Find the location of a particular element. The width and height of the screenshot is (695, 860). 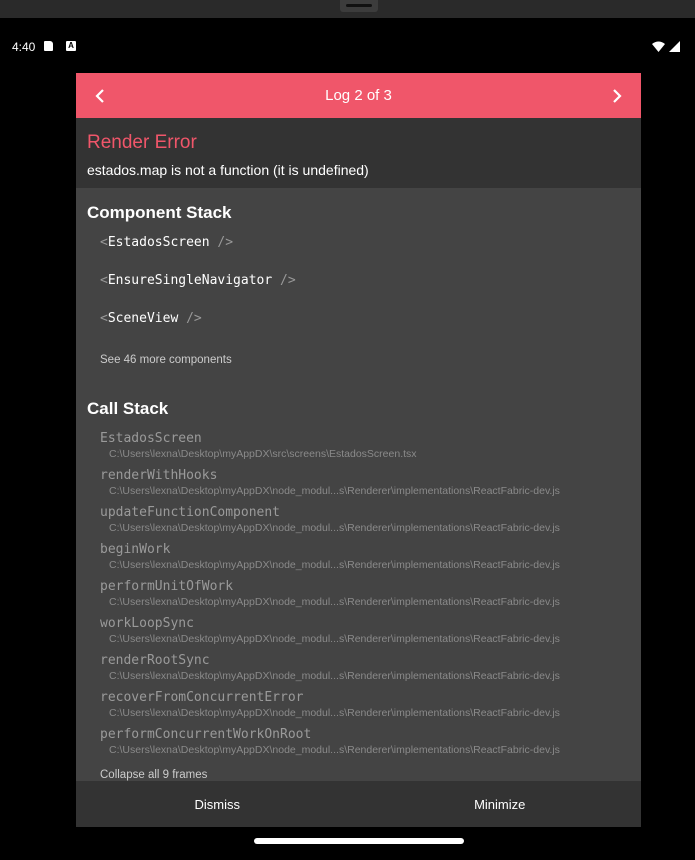

camera-notch is located at coordinates (359, 6).